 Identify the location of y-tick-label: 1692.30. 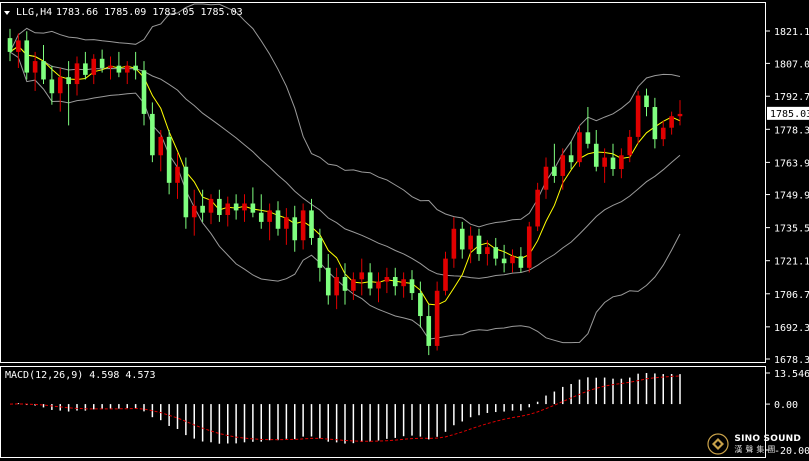
(791, 328).